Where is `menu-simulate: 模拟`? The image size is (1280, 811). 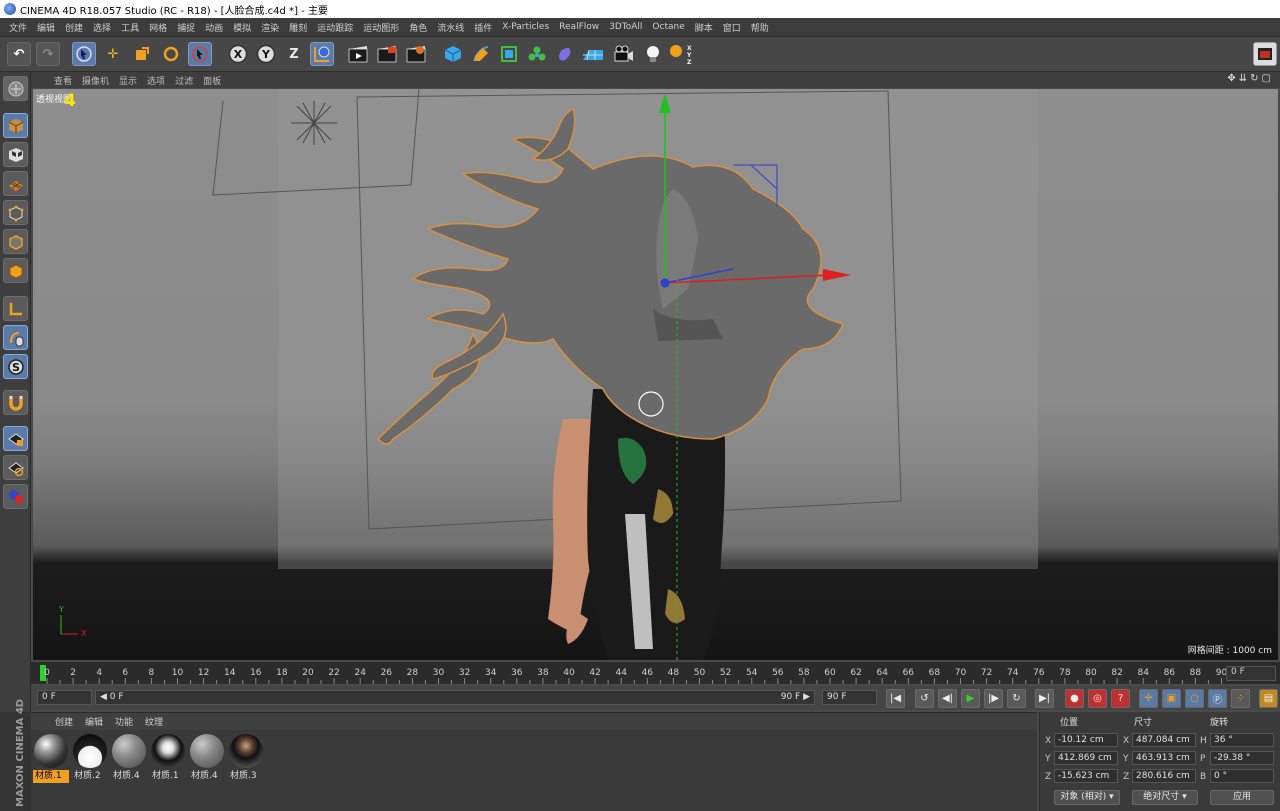 menu-simulate: 模拟 is located at coordinates (242, 27).